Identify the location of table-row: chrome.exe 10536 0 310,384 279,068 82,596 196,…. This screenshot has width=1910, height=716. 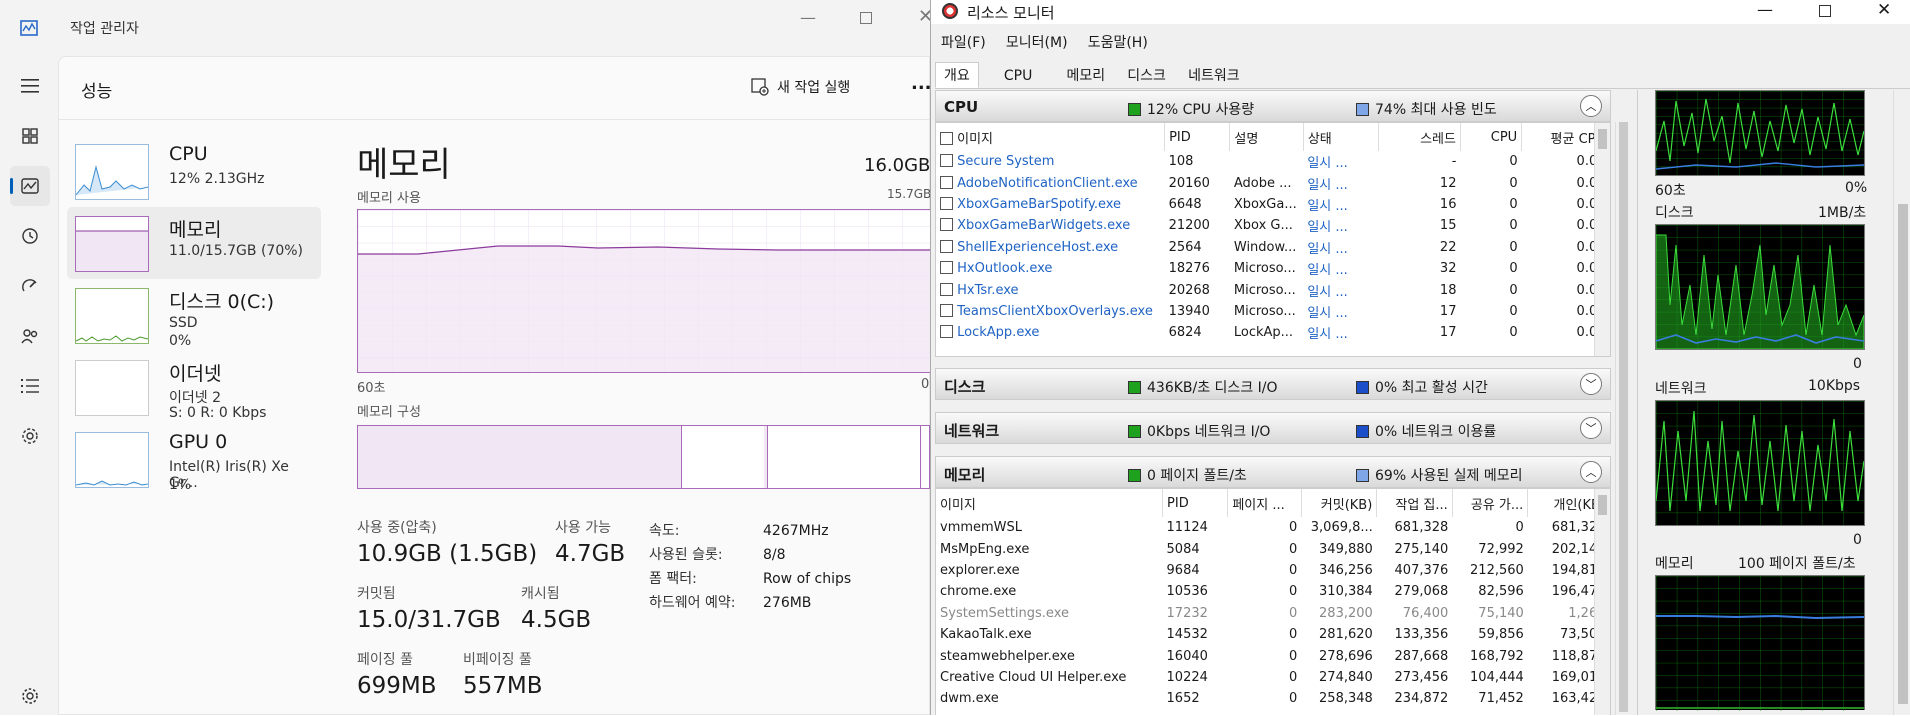
(1273, 591).